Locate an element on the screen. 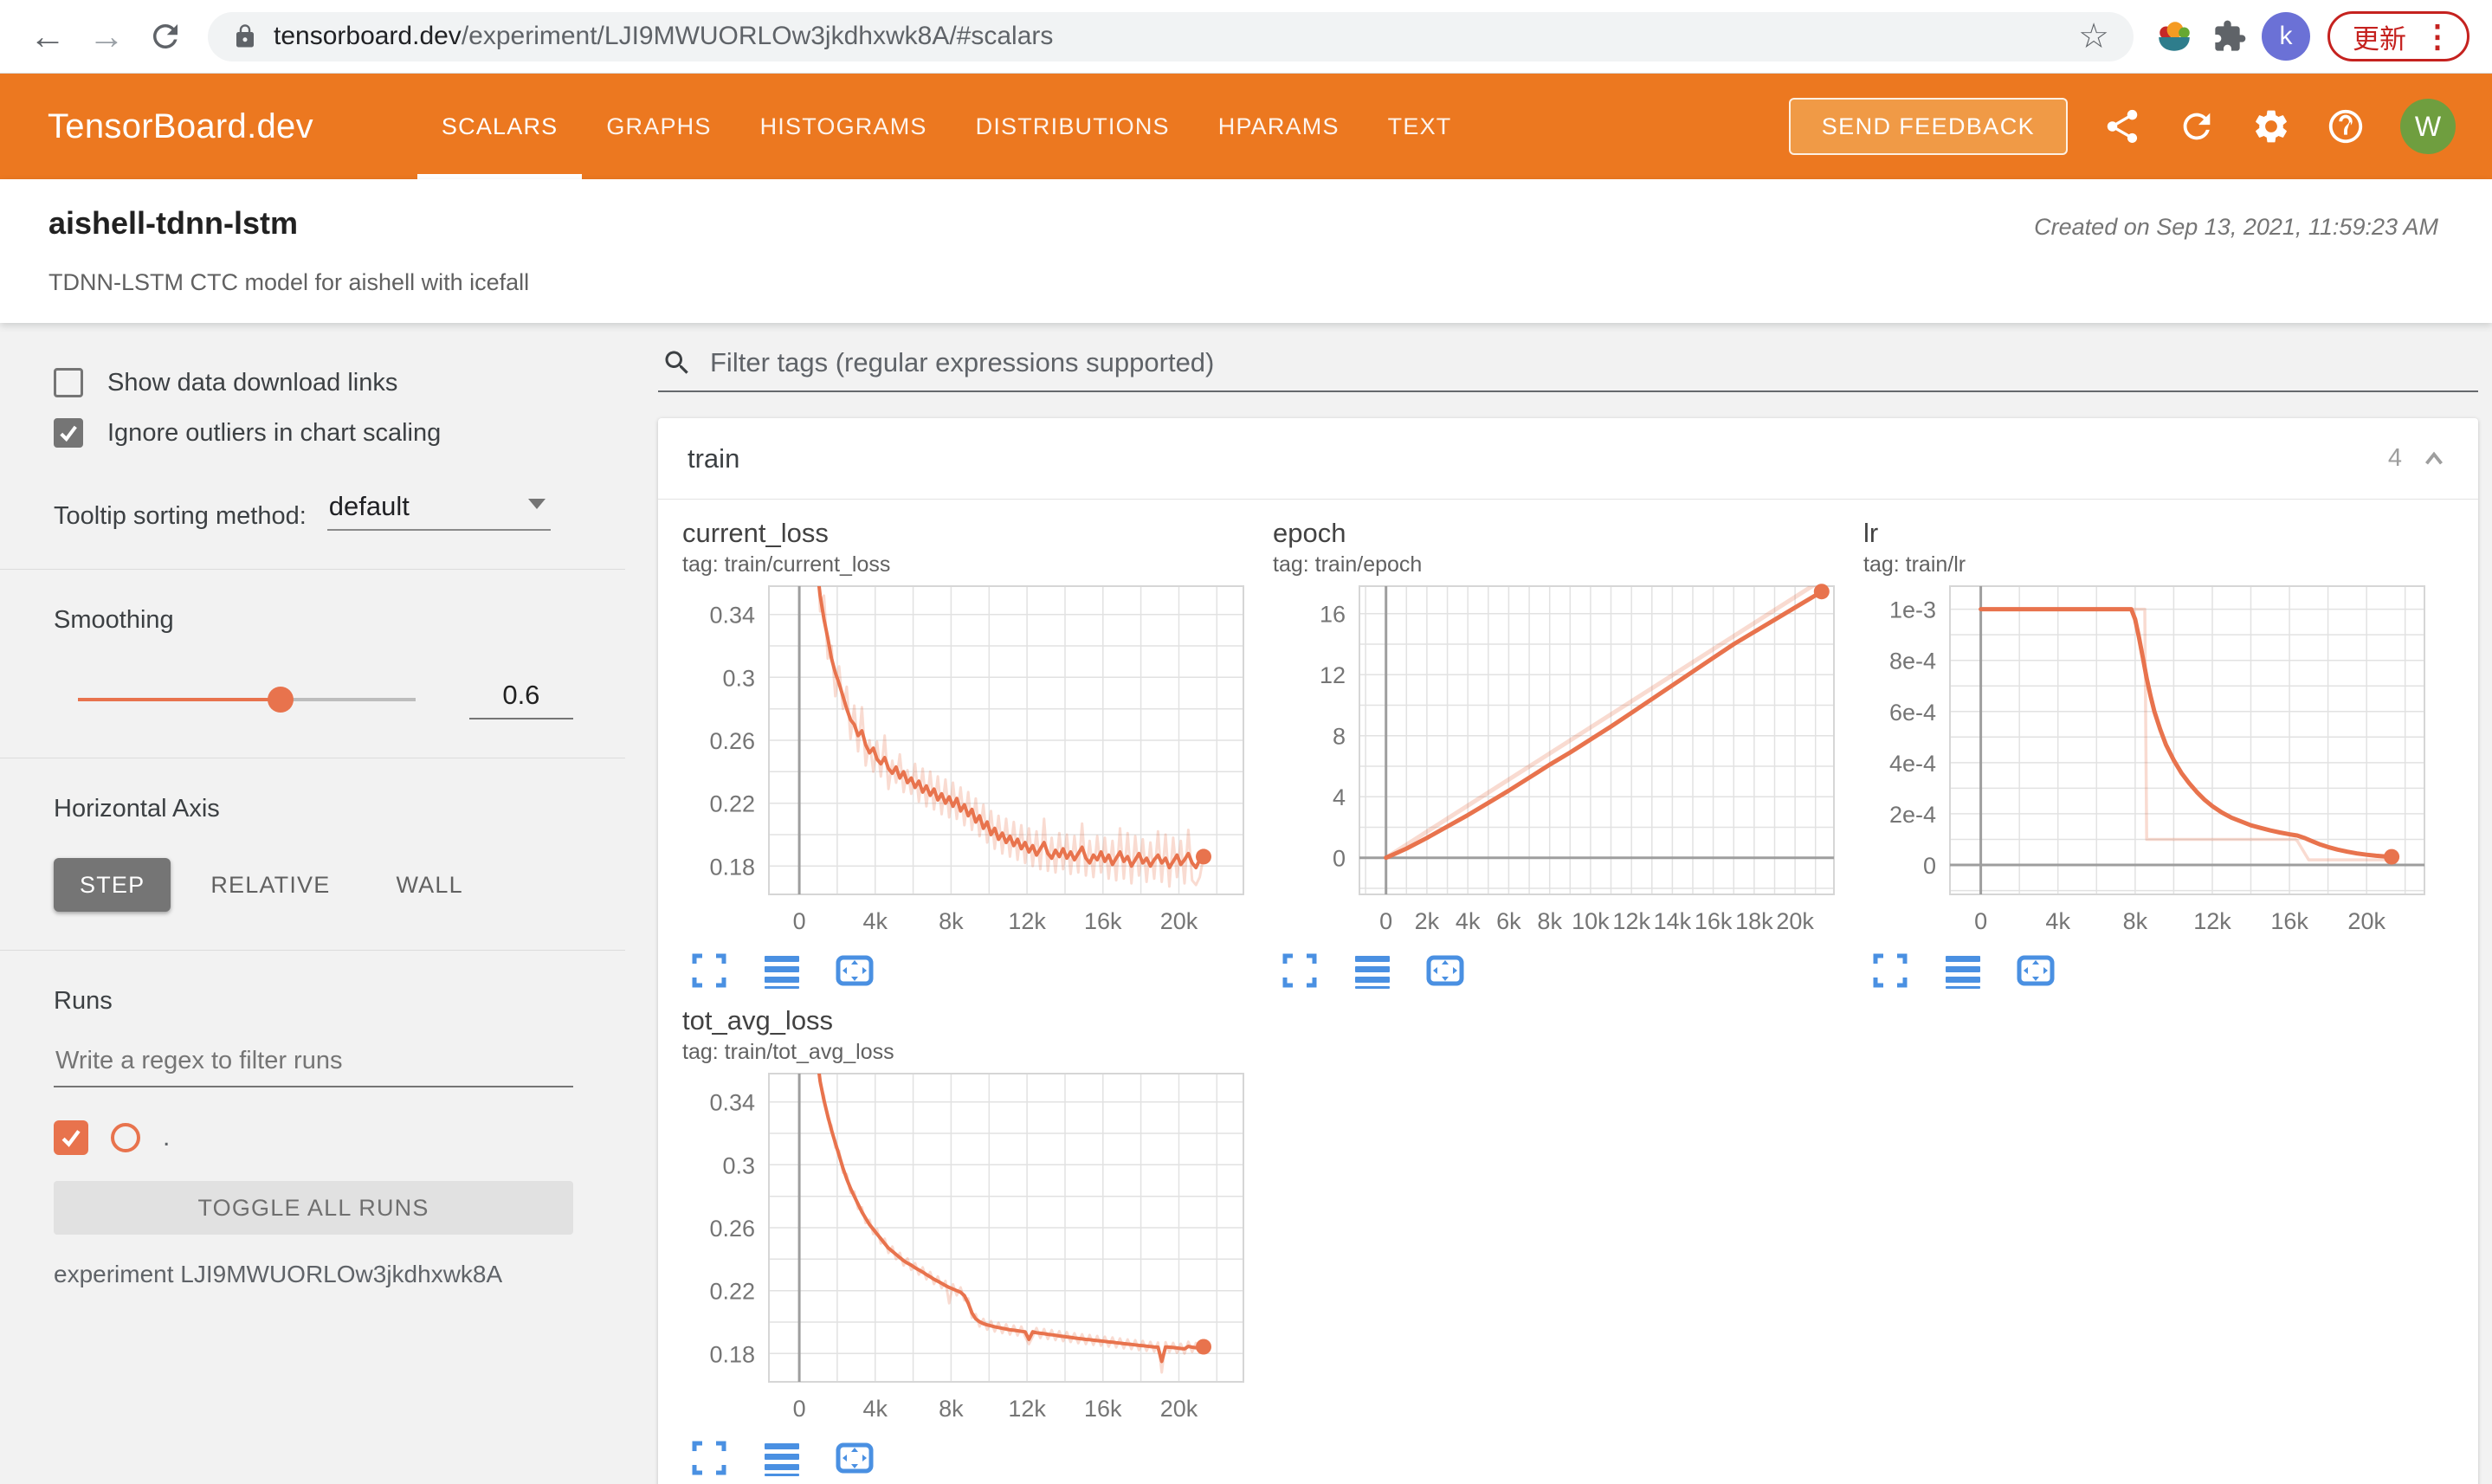 The image size is (2492, 1484). tab-hparams: HPARAMS is located at coordinates (1279, 126).